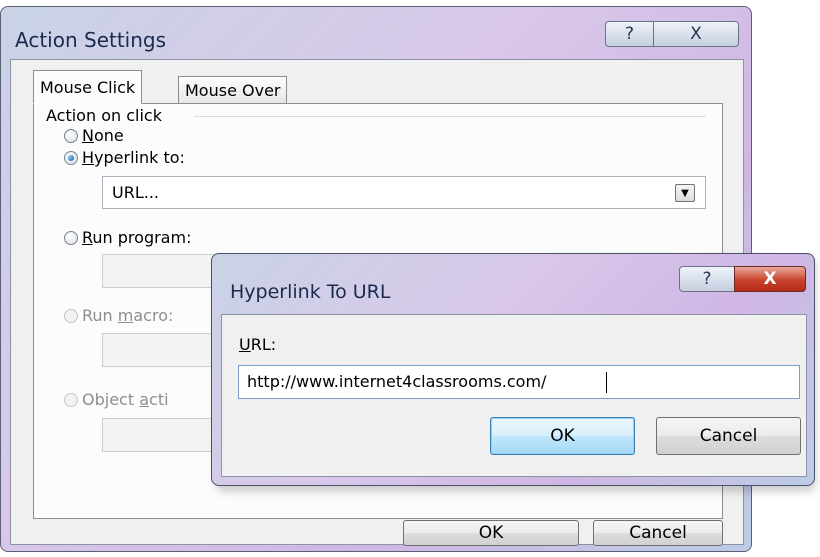 The width and height of the screenshot is (820, 557). I want to click on tab-mouse-click: Mouse Click, so click(88, 87).